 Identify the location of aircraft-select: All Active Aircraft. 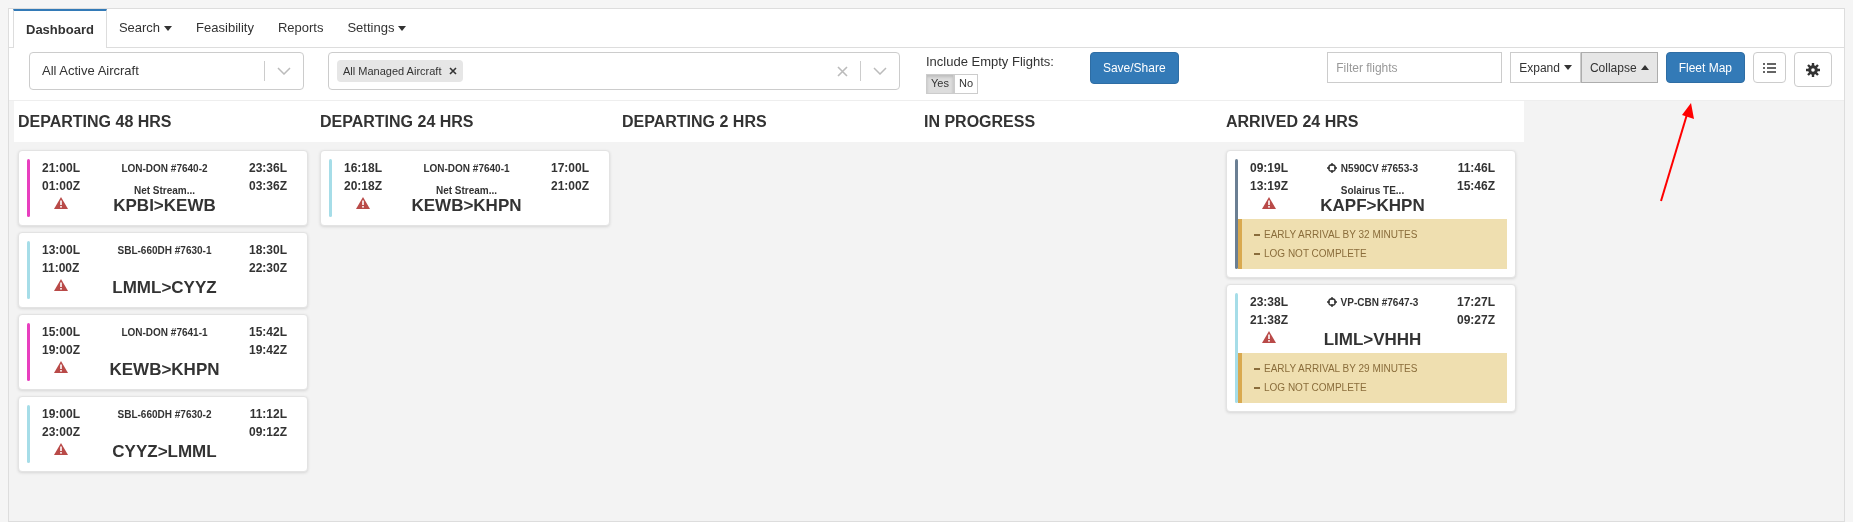
(166, 71).